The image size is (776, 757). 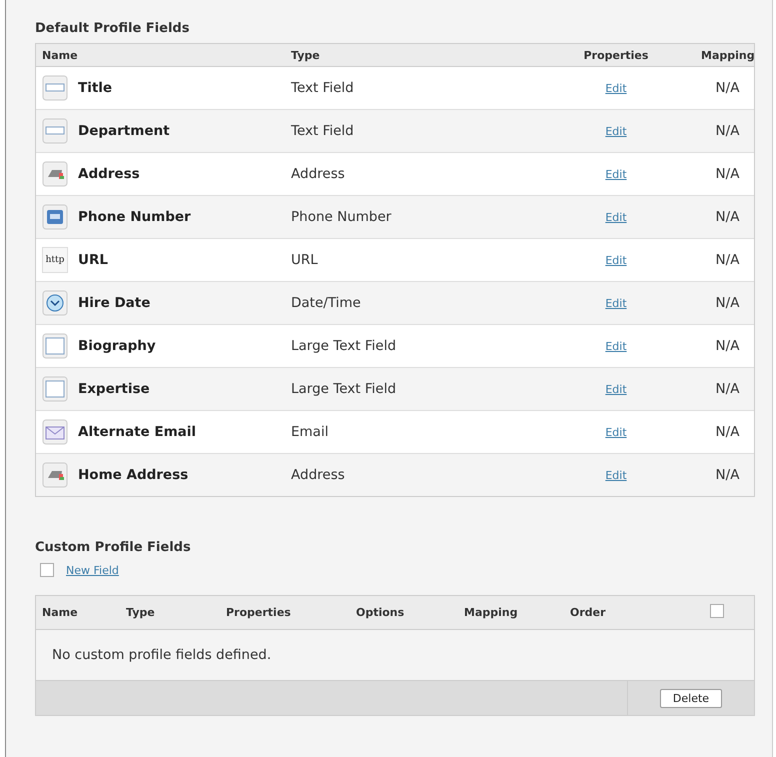 What do you see at coordinates (117, 346) in the screenshot?
I see `field-name: Biography` at bounding box center [117, 346].